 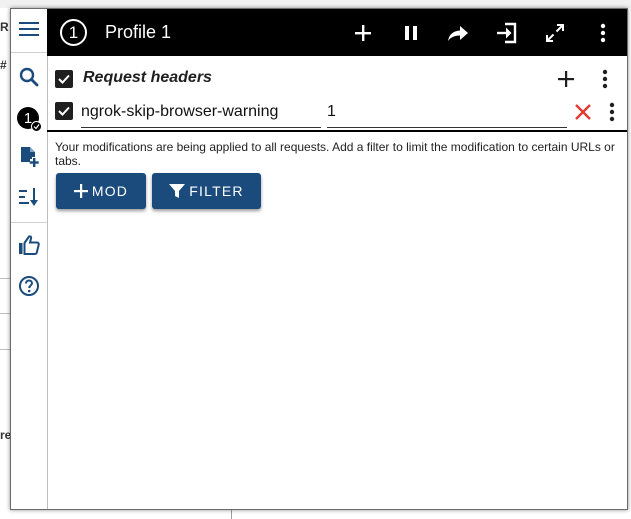 I want to click on header-entry-row: ngrok-skip-browser-warning 1, so click(x=337, y=115).